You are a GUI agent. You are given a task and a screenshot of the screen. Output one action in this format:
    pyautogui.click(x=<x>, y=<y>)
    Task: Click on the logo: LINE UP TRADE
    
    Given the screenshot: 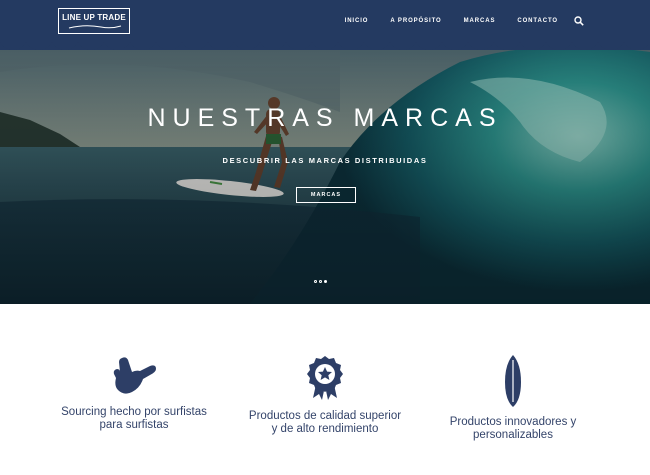 What is the action you would take?
    pyautogui.click(x=94, y=21)
    